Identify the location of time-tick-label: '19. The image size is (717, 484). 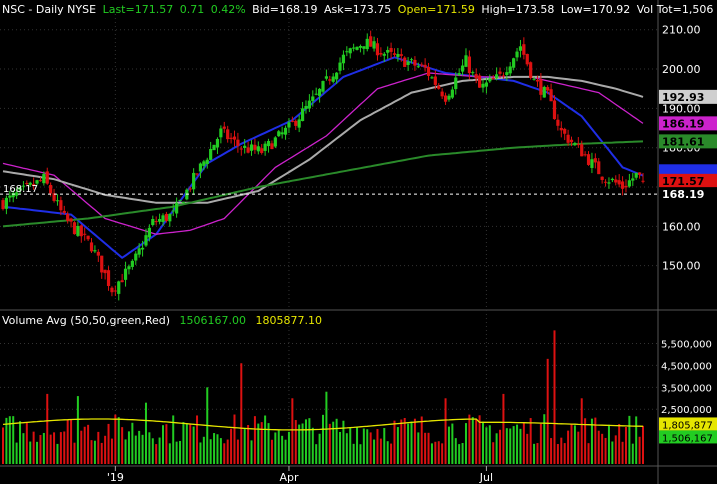
(115, 477).